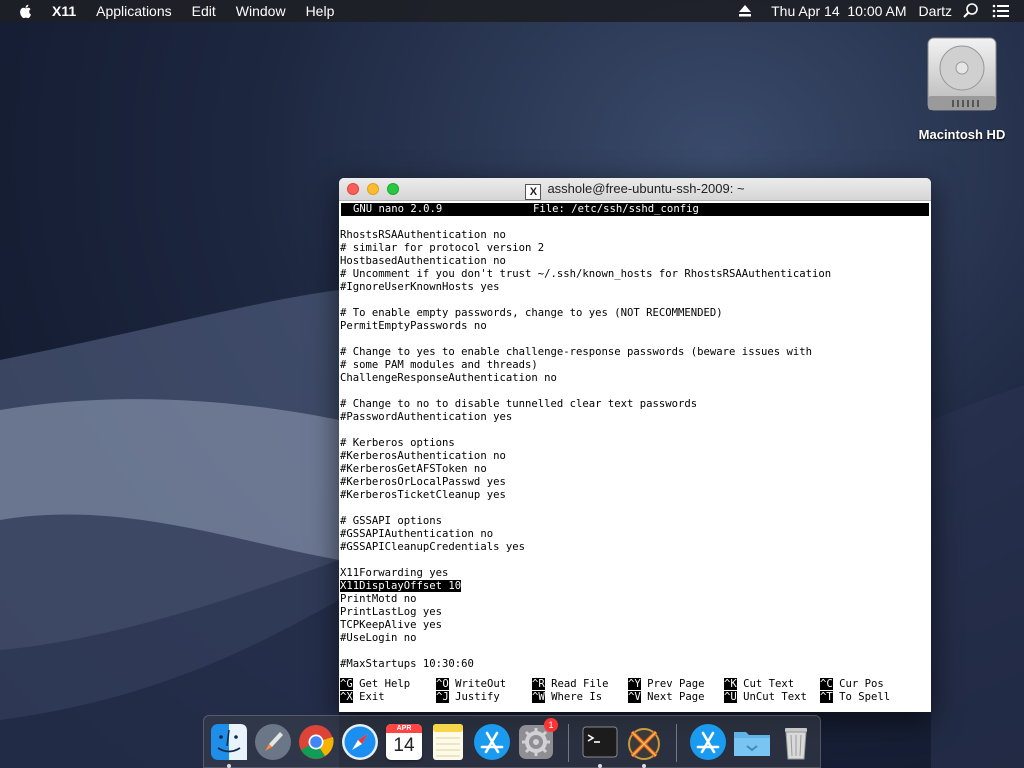 The image size is (1024, 768). I want to click on running-indicator, so click(644, 766).